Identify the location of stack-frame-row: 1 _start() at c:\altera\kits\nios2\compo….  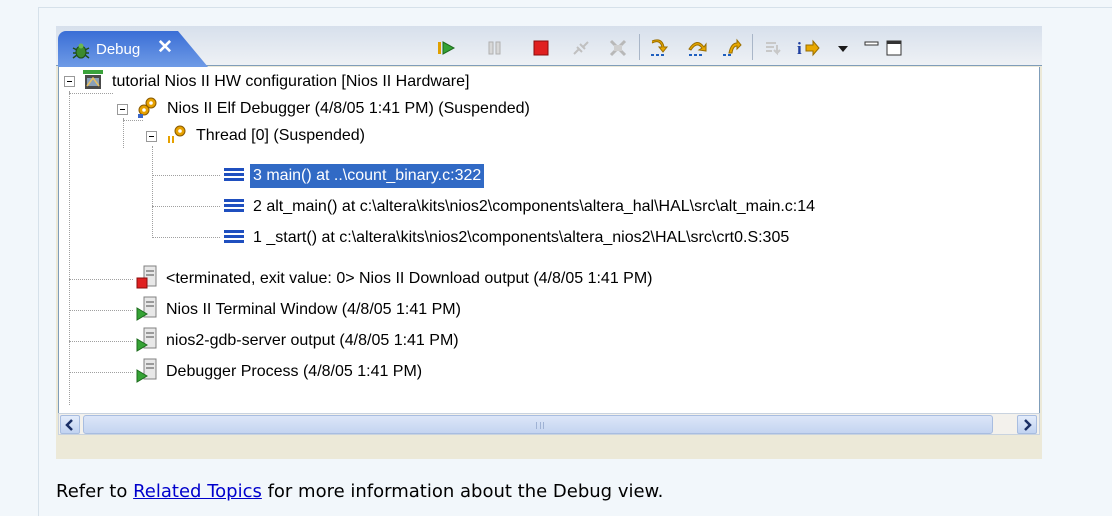
(507, 238).